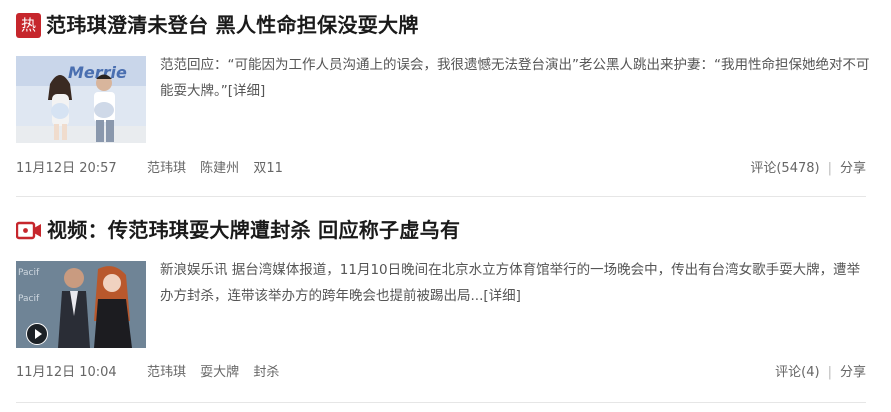 This screenshot has height=412, width=891. I want to click on article-title-link: 范玮琪澄清未登台 黑人性命担保没耍大牌, so click(232, 25).